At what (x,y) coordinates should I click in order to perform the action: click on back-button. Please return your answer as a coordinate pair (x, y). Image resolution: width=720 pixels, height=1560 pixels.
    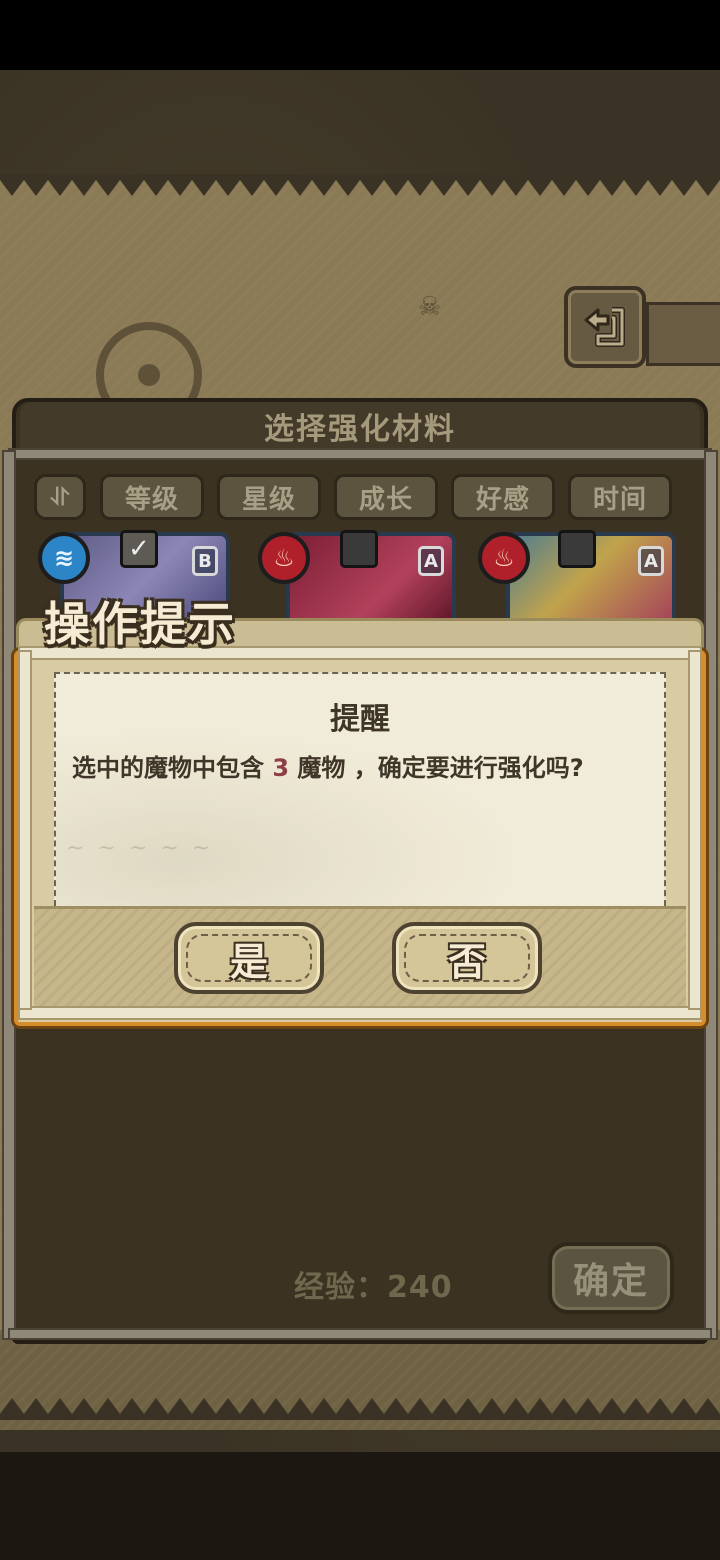
    Looking at the image, I should click on (605, 327).